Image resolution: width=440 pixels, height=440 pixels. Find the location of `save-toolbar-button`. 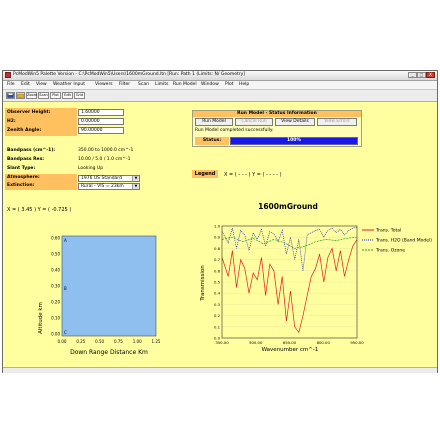

save-toolbar-button is located at coordinates (10, 95).